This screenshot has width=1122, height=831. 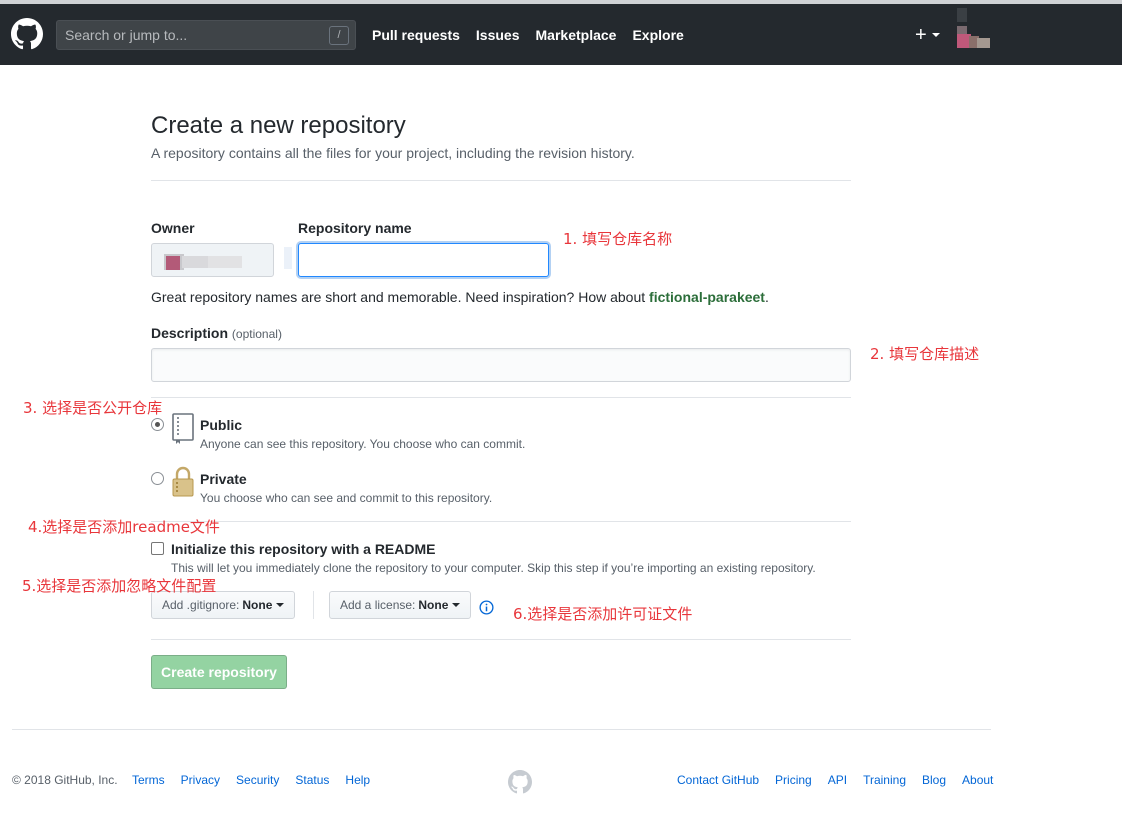 I want to click on nav-issues: Issues, so click(x=498, y=35).